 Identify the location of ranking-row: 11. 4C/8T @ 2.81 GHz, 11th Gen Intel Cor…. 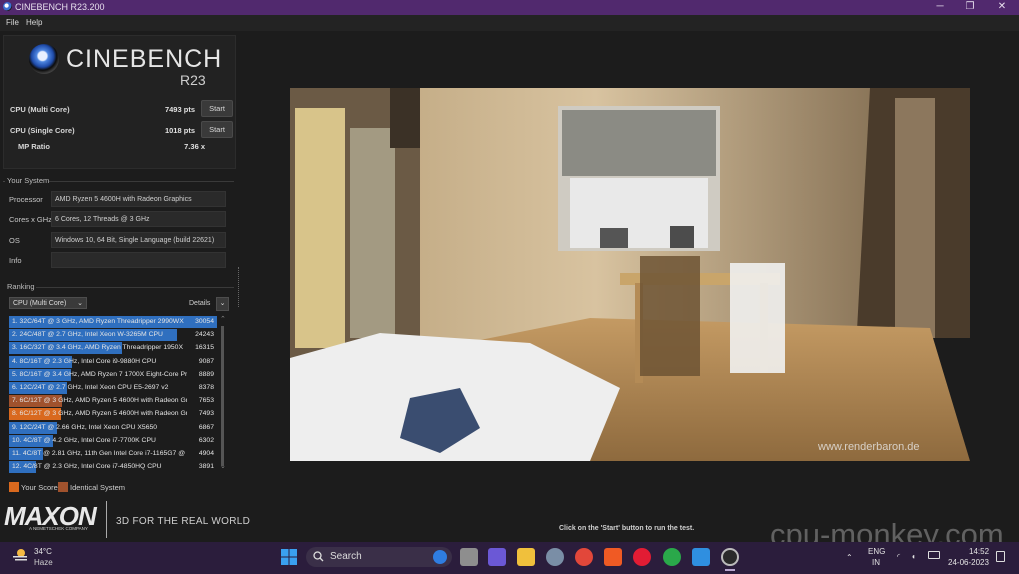
(113, 454).